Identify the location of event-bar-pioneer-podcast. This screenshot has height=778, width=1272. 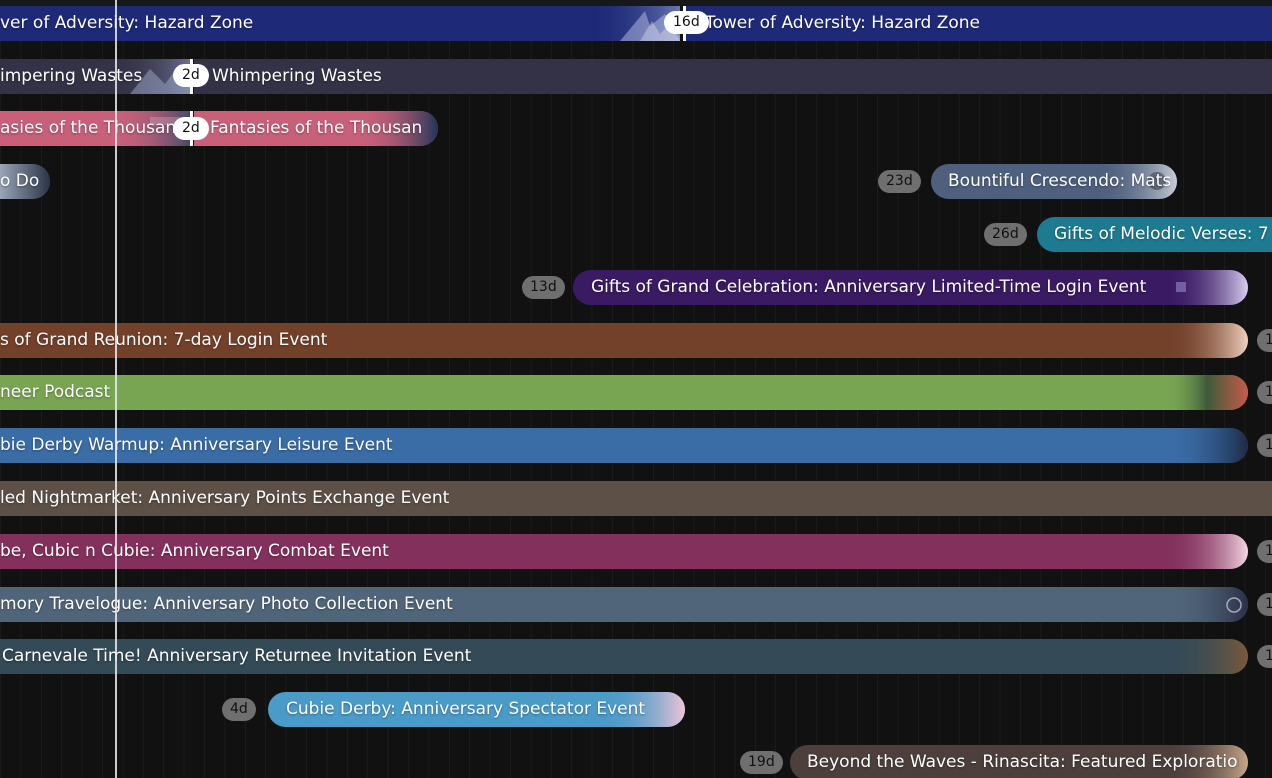
(624, 392).